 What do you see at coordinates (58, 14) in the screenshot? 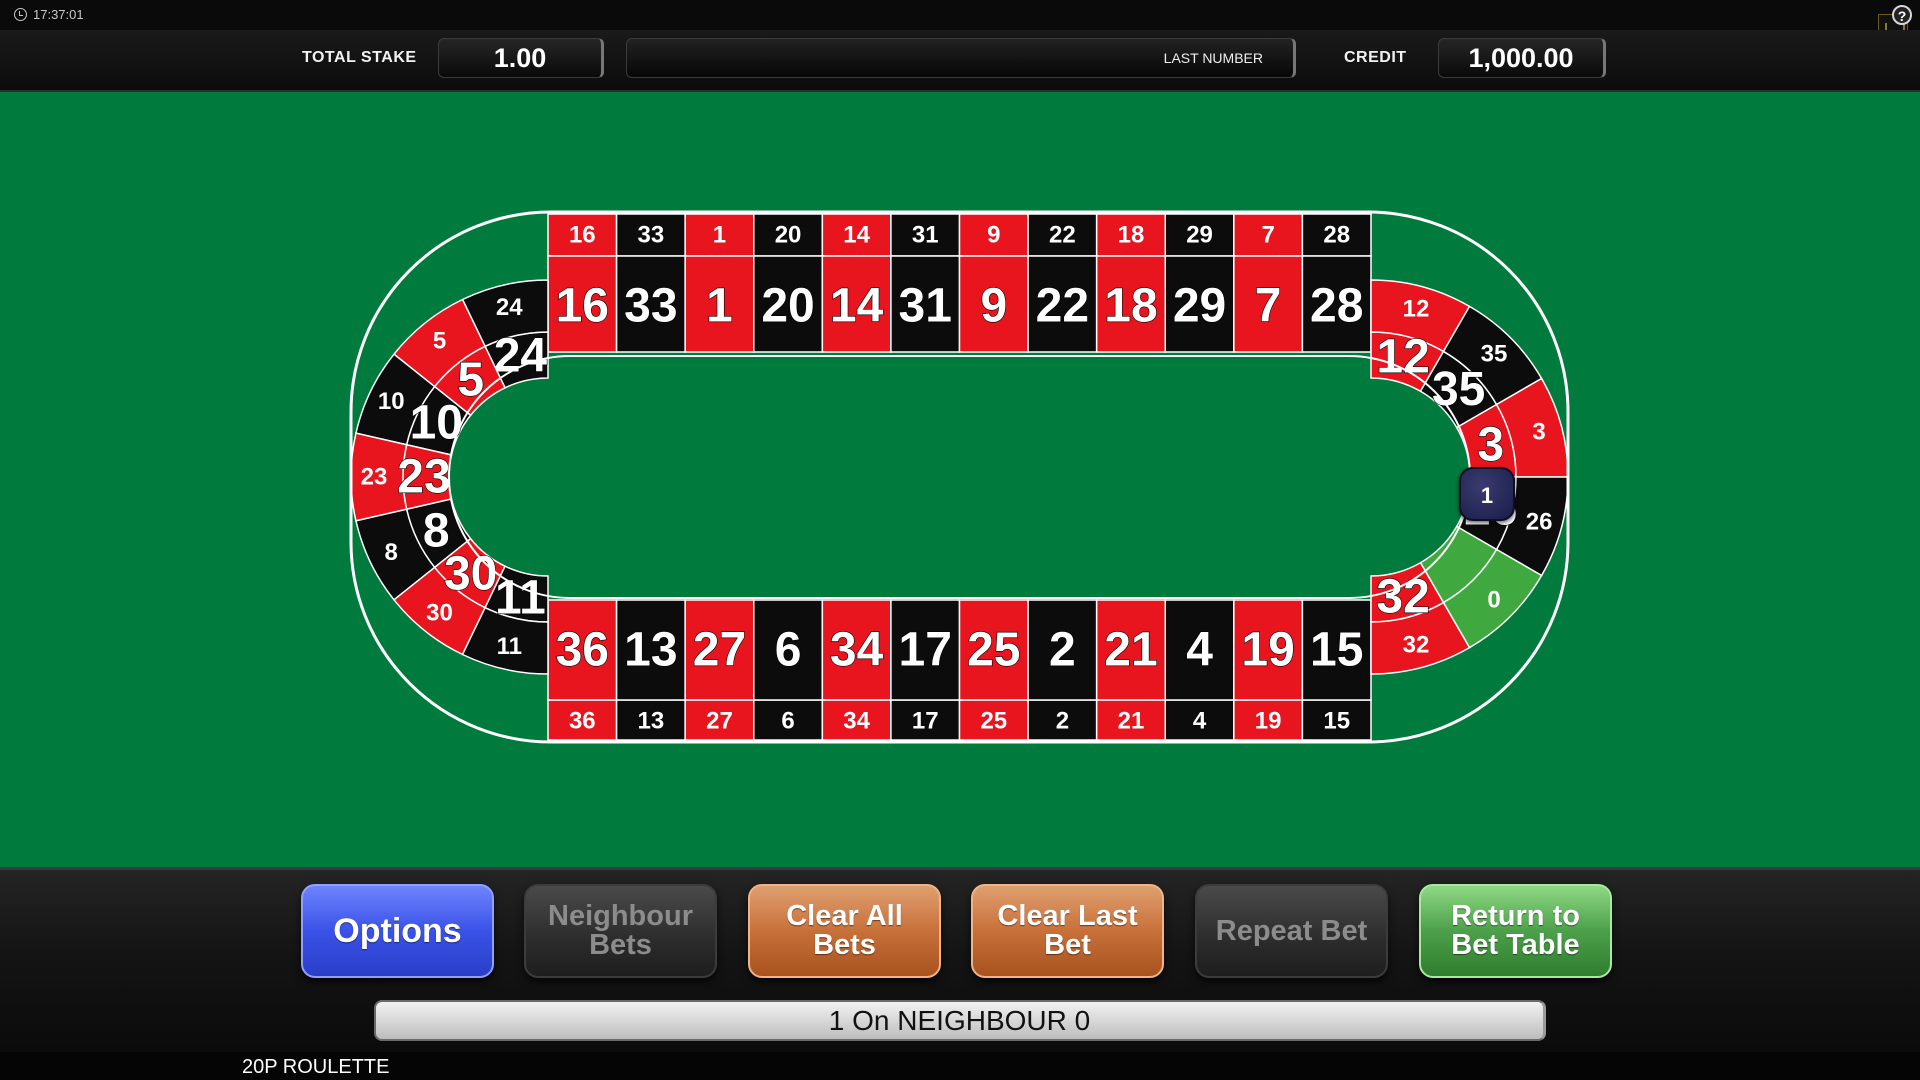
I see `clock-time: 17:37:01` at bounding box center [58, 14].